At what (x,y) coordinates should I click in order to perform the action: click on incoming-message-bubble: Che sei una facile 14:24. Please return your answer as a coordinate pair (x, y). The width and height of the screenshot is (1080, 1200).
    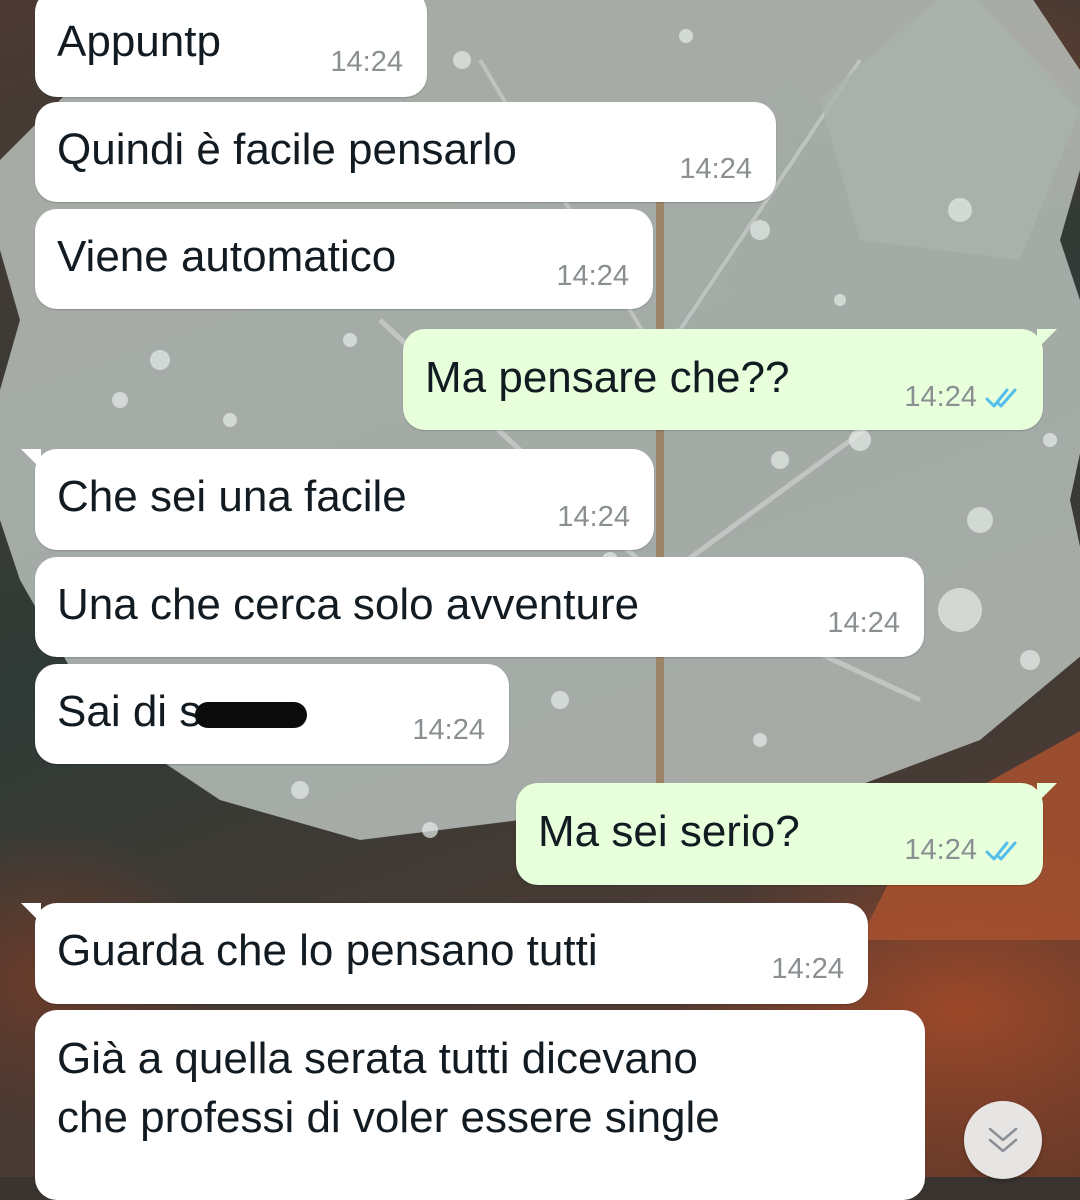
    Looking at the image, I should click on (337, 499).